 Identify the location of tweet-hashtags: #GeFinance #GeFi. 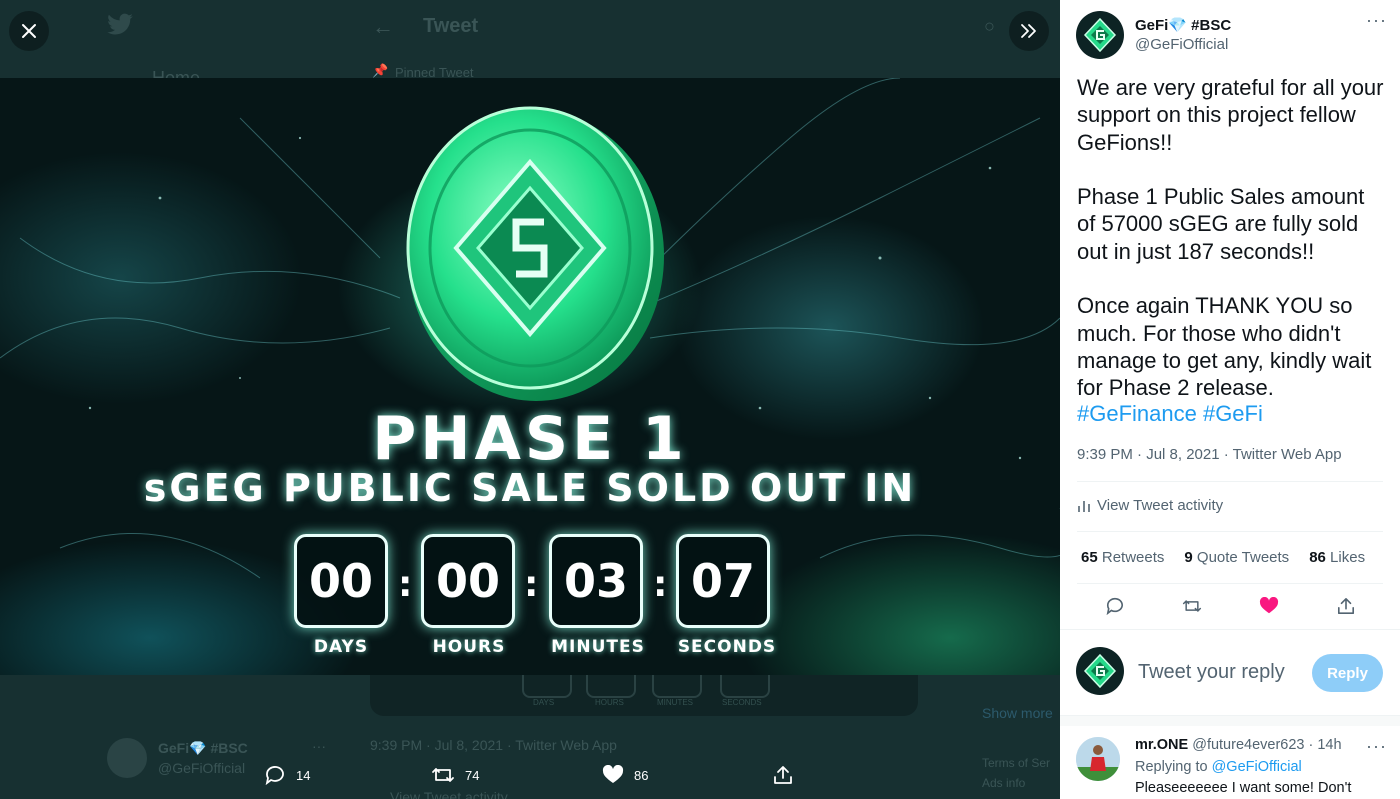
(1170, 414).